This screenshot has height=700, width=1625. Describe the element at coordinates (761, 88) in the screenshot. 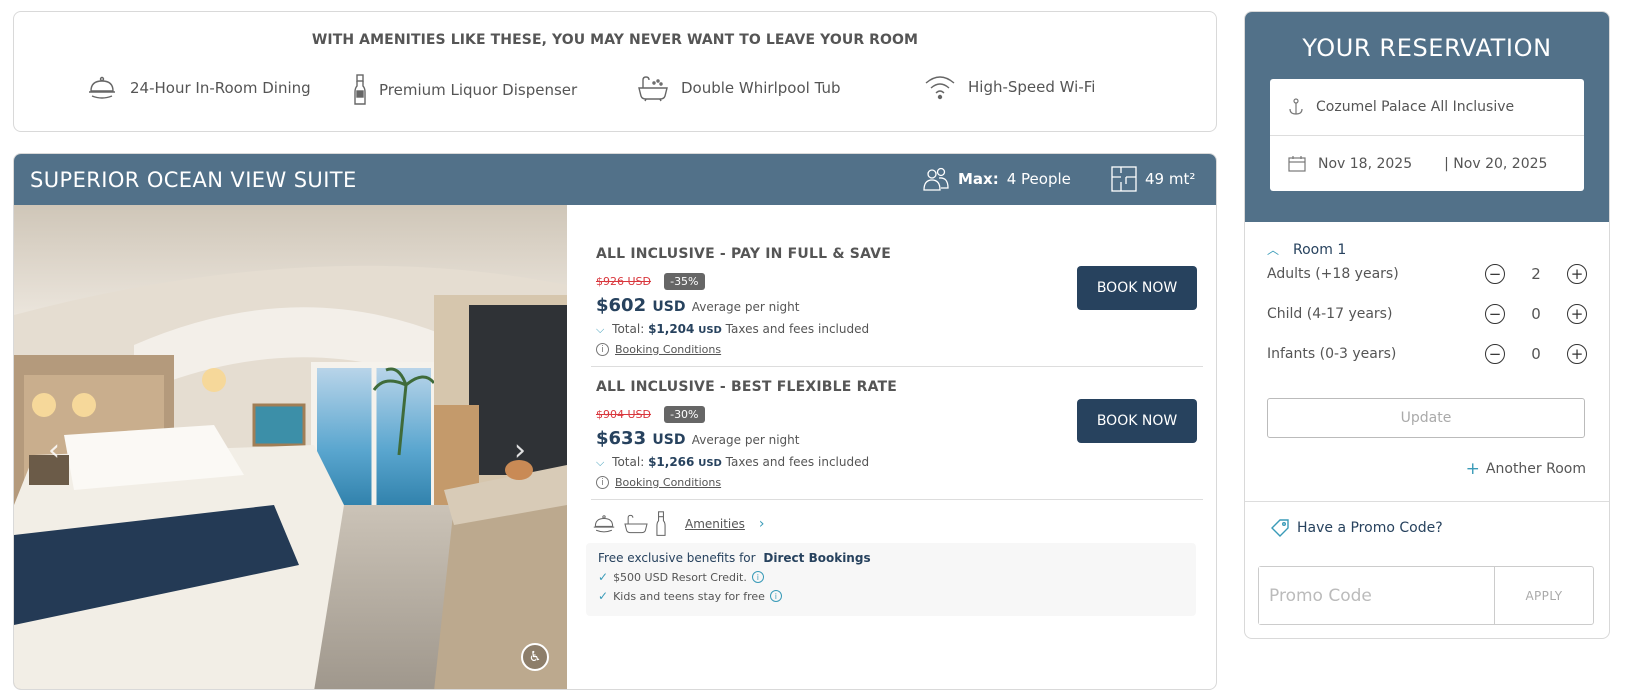

I see `amenity-label: Double Whirlpool Tub` at that location.